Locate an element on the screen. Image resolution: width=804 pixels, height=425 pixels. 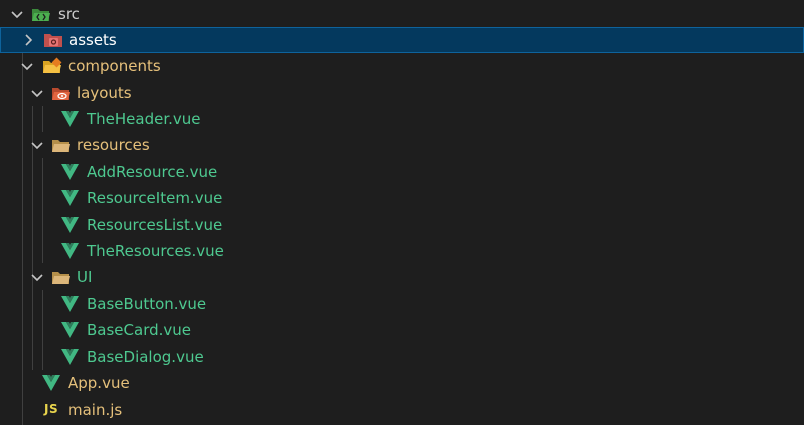
tree-item-label: BaseDialog.vue is located at coordinates (145, 357).